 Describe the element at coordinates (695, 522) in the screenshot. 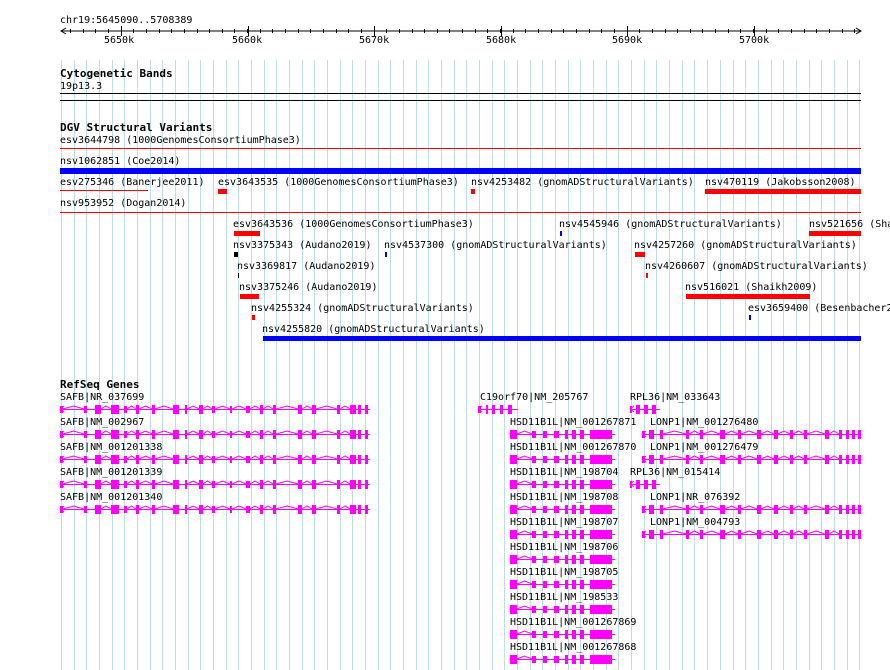

I see `gene-label: LONP1|NM_004793` at that location.